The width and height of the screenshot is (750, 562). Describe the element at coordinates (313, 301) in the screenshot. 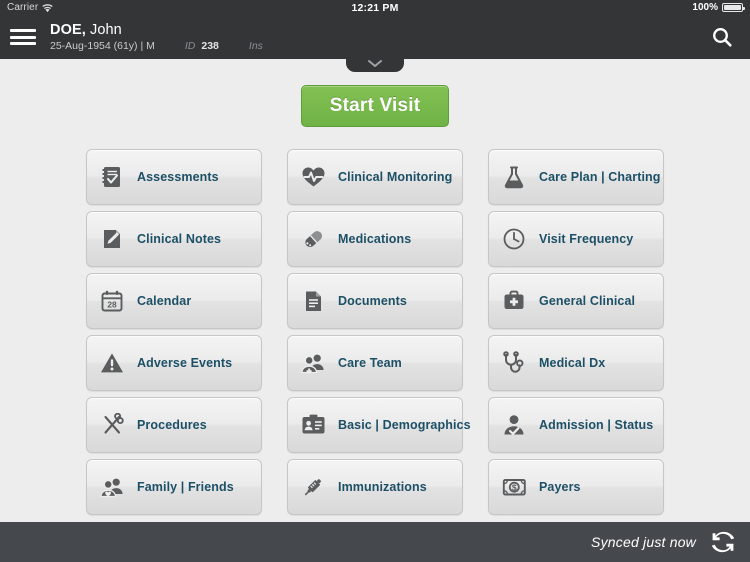

I see `document-lines-icon` at that location.